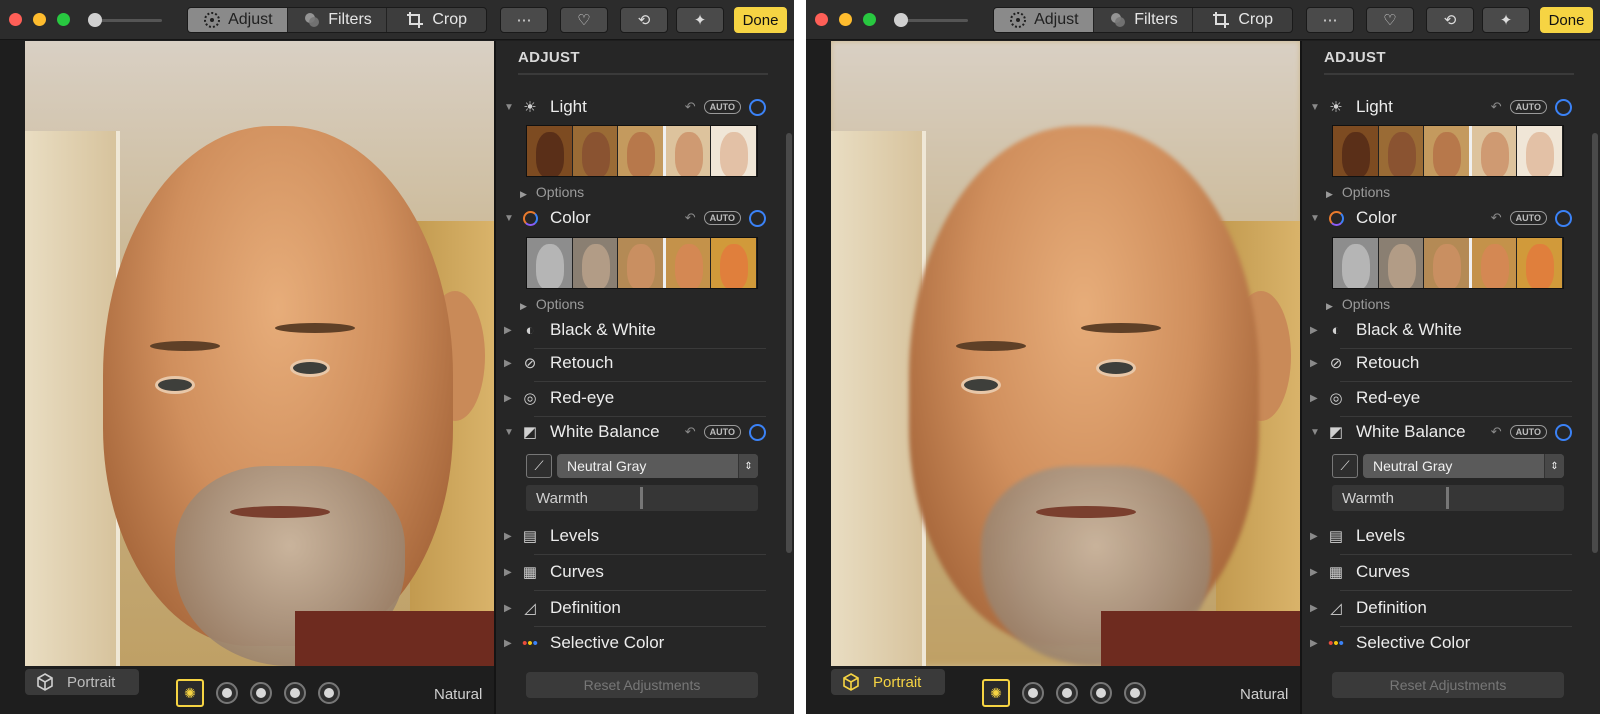  I want to click on light-options: ▶ Options, so click(1358, 192).